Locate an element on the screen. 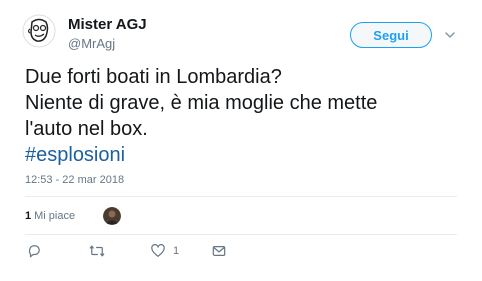 The image size is (482, 281). author-avatar is located at coordinates (39, 31).